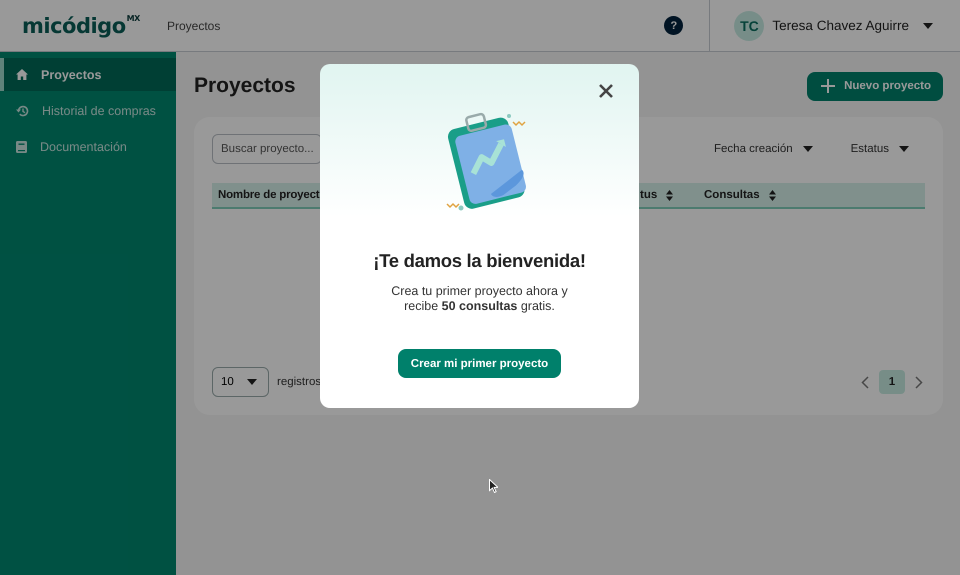 Image resolution: width=960 pixels, height=575 pixels. Describe the element at coordinates (606, 91) in the screenshot. I see `close-icon` at that location.